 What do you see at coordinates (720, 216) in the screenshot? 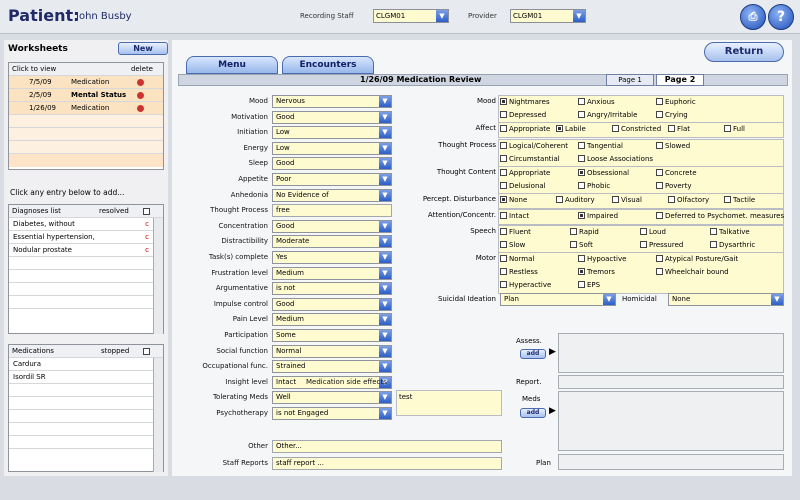
I see `checkbox-option: Deferred to Psychomet. measures` at bounding box center [720, 216].